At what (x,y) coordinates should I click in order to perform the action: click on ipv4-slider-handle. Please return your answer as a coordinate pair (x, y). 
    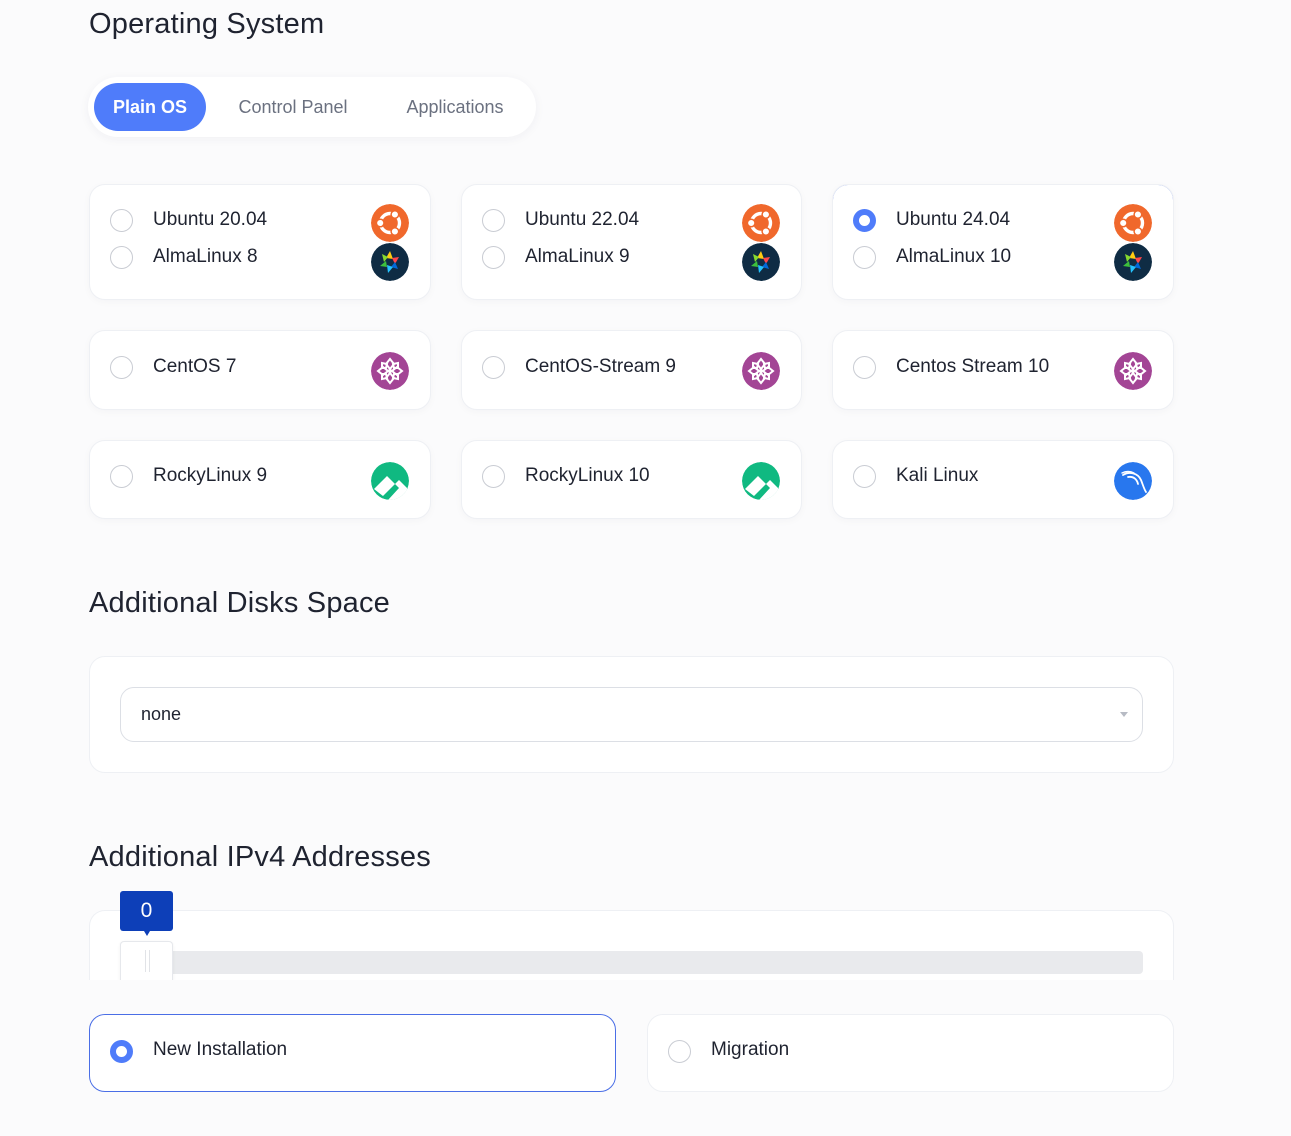
    Looking at the image, I should click on (146, 961).